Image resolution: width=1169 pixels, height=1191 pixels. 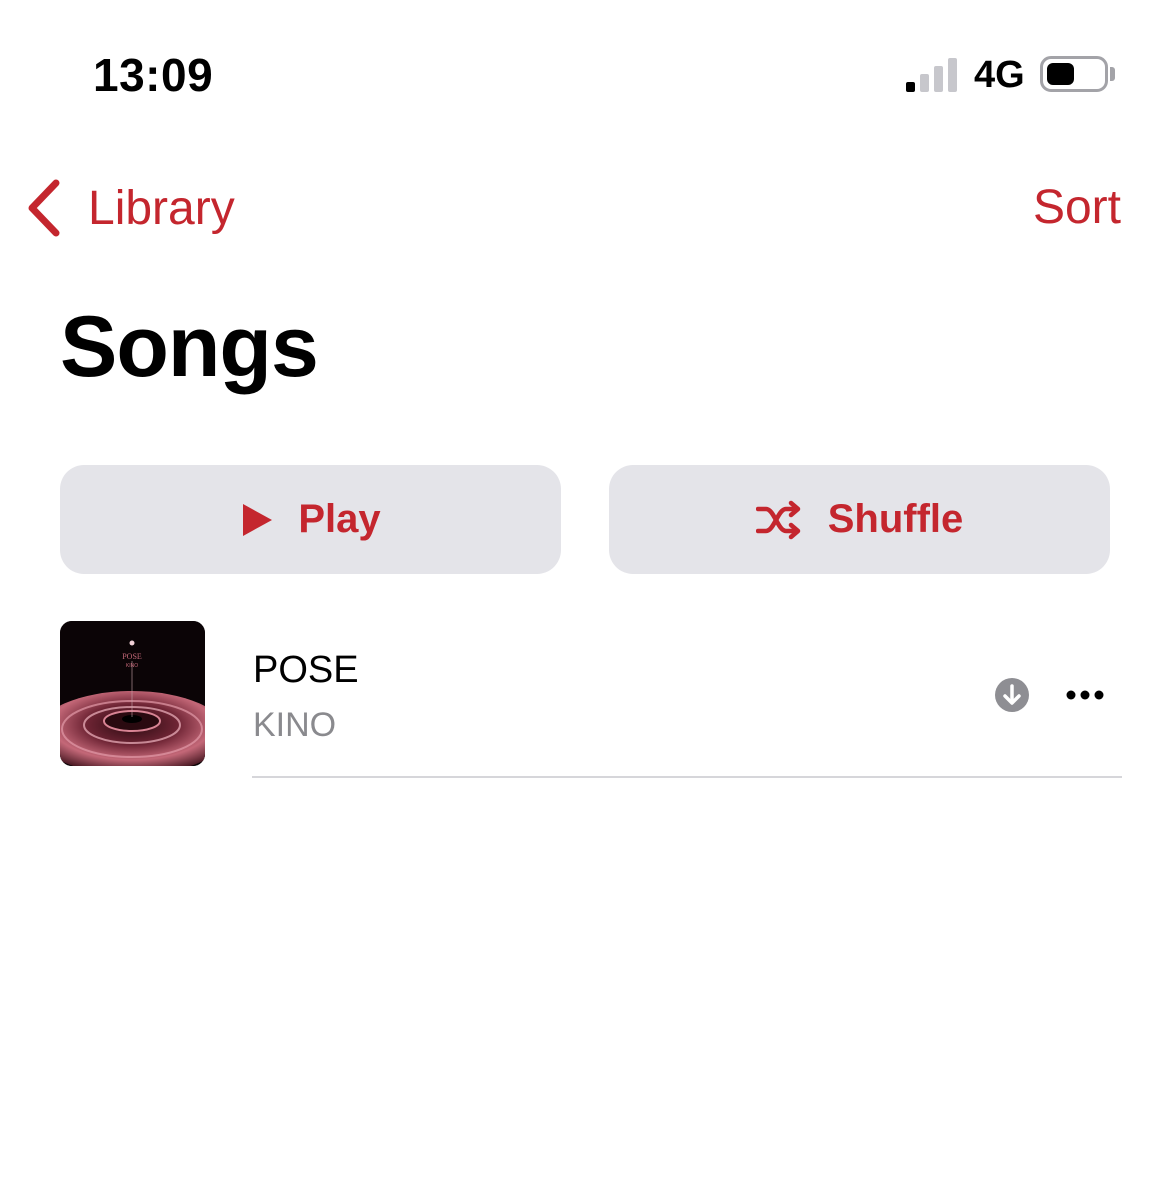 What do you see at coordinates (1077, 207) in the screenshot?
I see `sort-button: Sort` at bounding box center [1077, 207].